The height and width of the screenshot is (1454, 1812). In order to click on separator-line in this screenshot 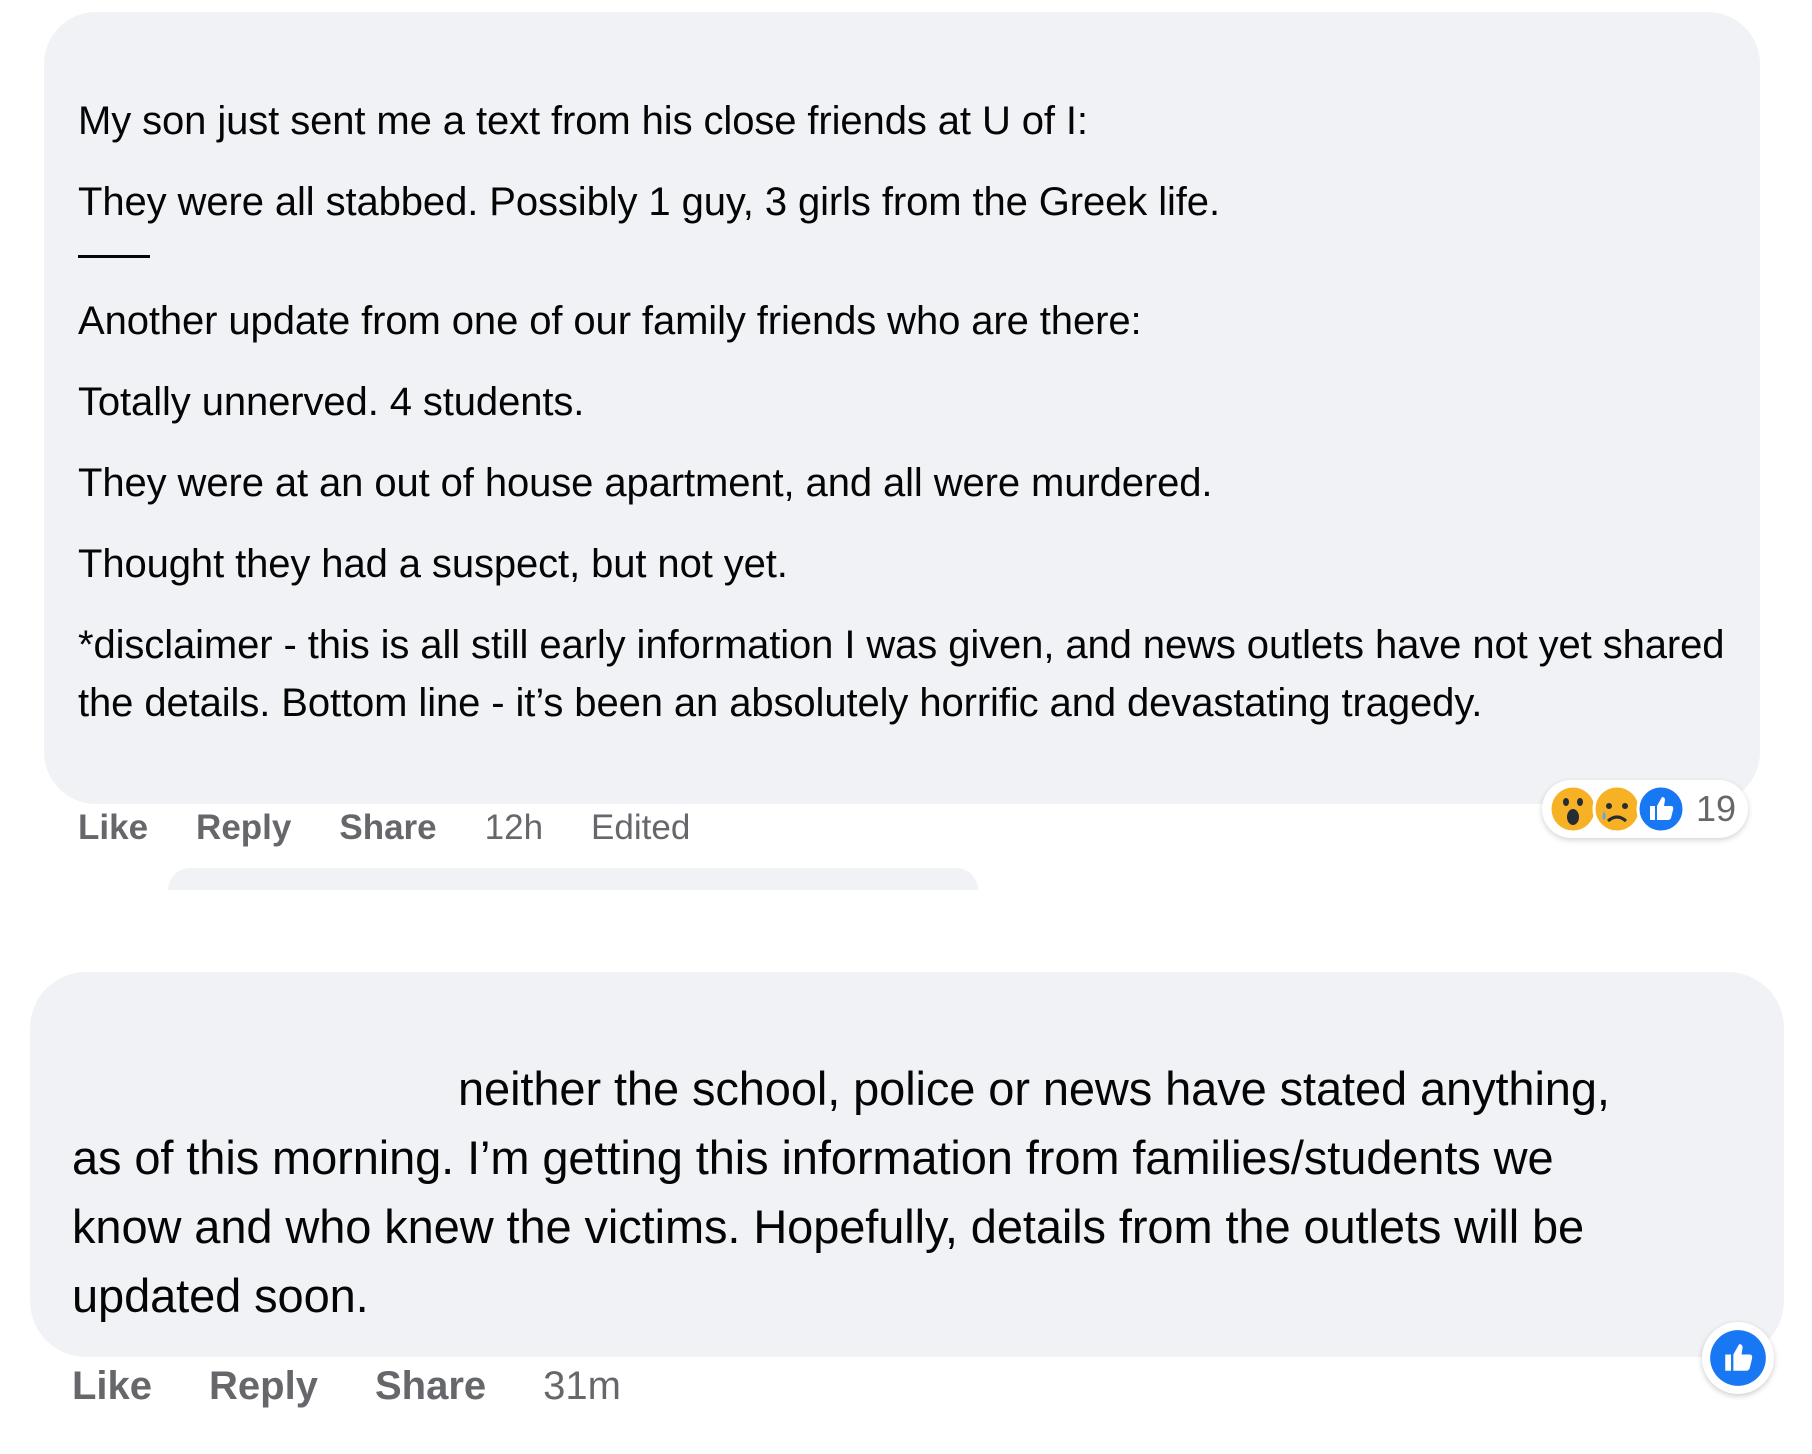, I will do `click(114, 256)`.